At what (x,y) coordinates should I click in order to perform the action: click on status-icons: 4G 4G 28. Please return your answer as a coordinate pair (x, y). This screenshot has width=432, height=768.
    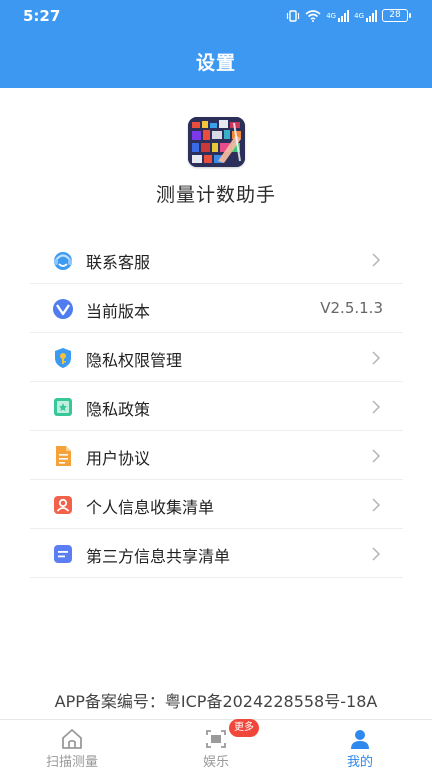
    Looking at the image, I should click on (348, 15).